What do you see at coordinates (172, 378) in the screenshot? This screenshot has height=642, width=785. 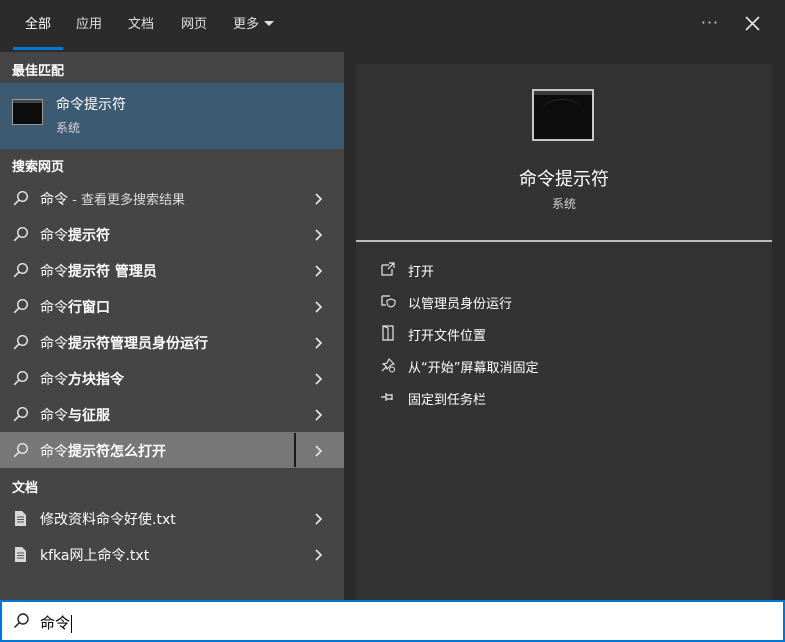 I see `web-search-suggestion: 命令方块指令` at bounding box center [172, 378].